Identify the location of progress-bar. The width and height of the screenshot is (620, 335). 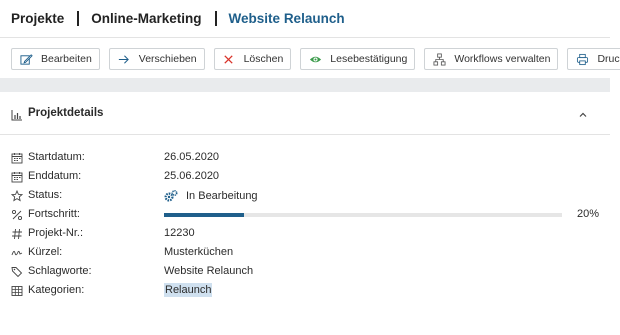
(363, 215).